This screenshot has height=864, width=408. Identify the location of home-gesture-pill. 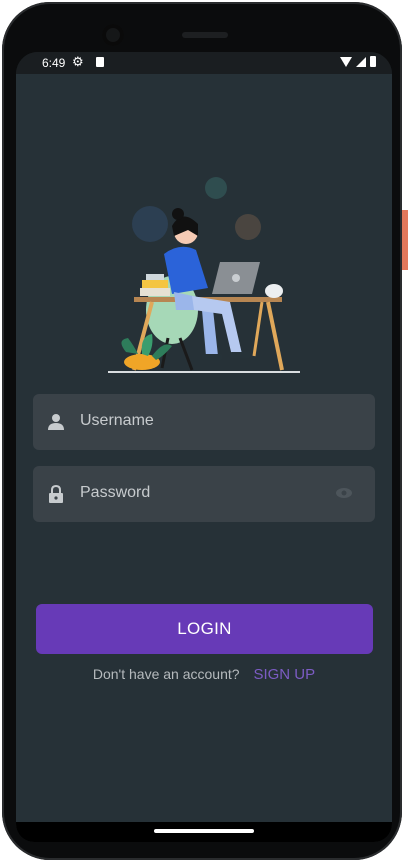
(204, 831).